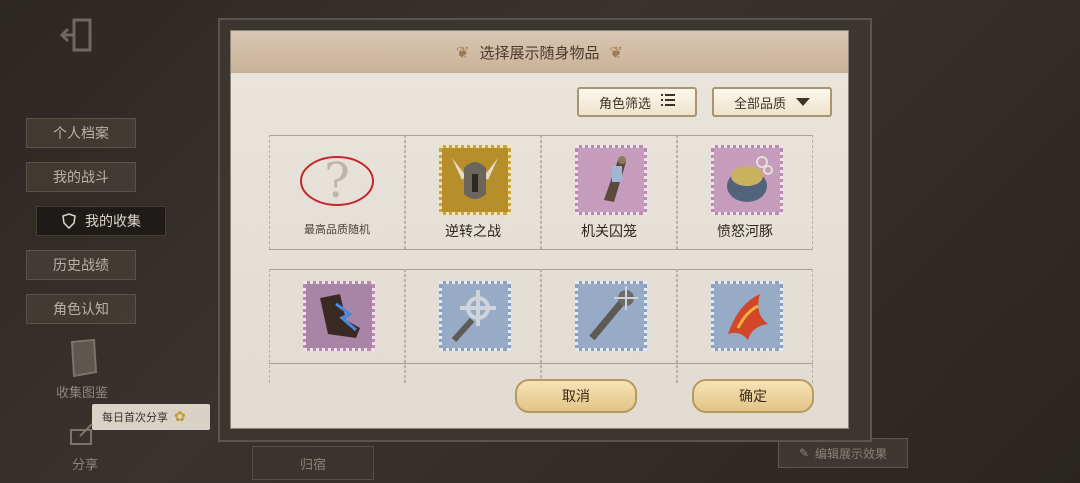 This screenshot has width=1080, height=483. What do you see at coordinates (135, 417) in the screenshot?
I see `share-tooltip-text: 每日首次分享` at bounding box center [135, 417].